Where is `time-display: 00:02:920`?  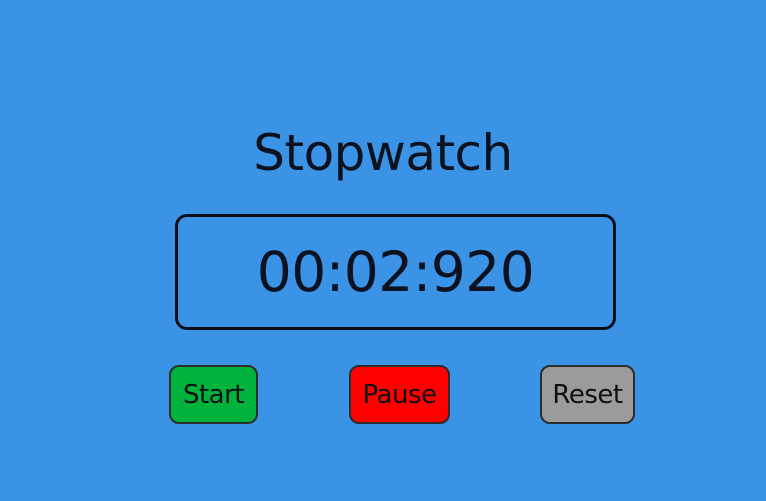
time-display: 00:02:920 is located at coordinates (395, 272).